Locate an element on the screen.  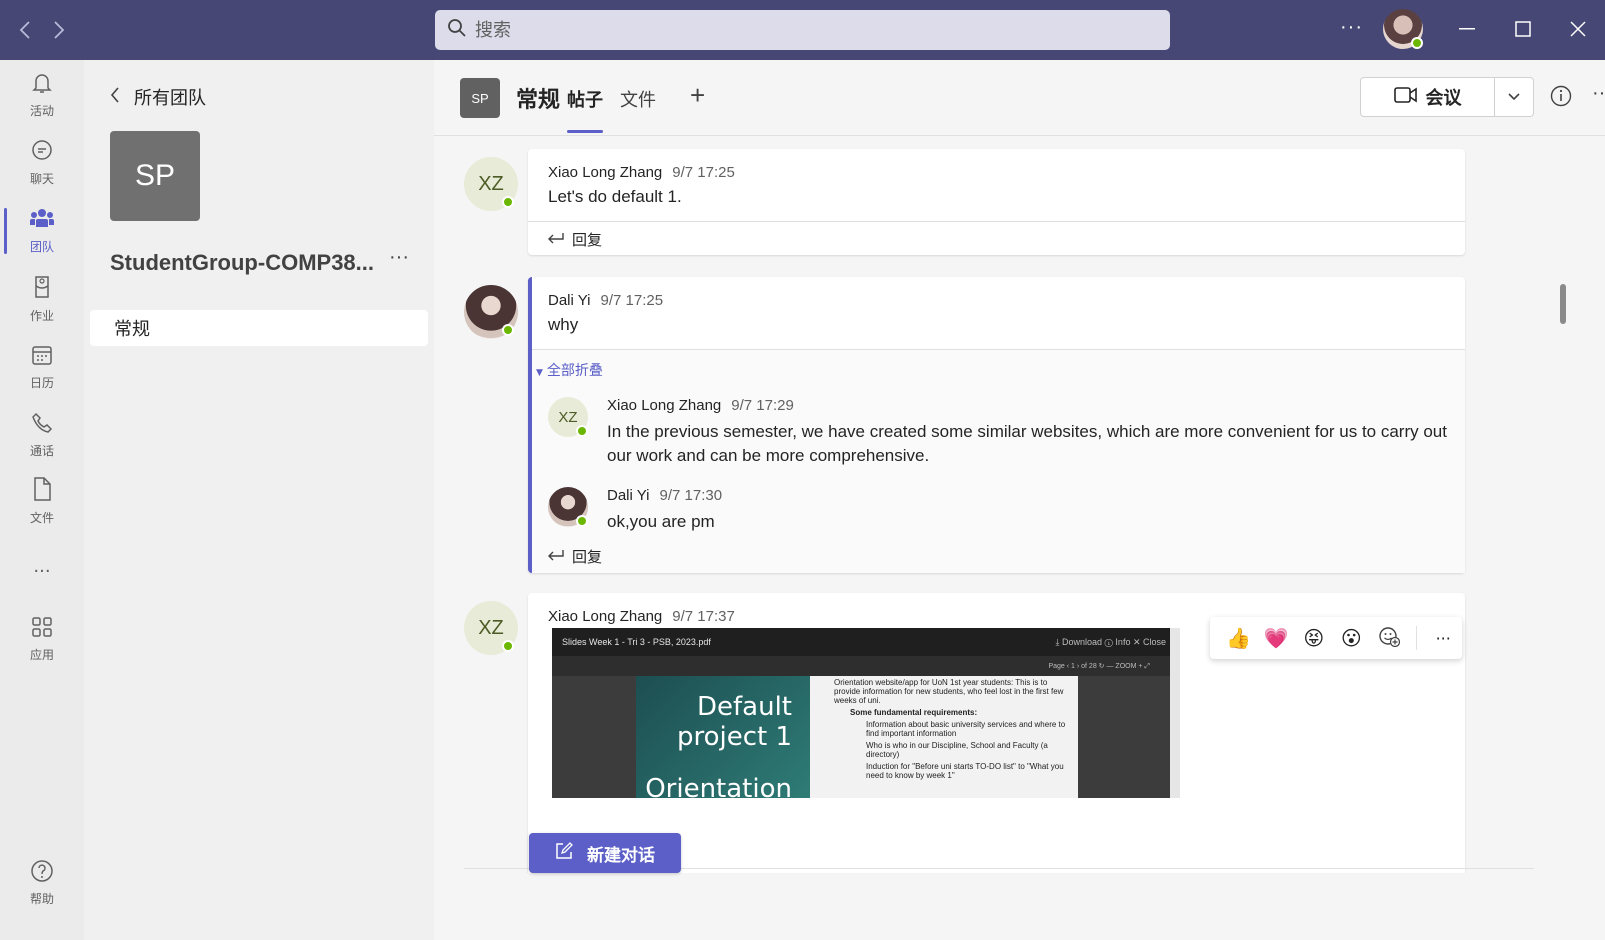
pdf-toolbar: ⤓ Download ⓘ Info ✕ Close is located at coordinates (1111, 642).